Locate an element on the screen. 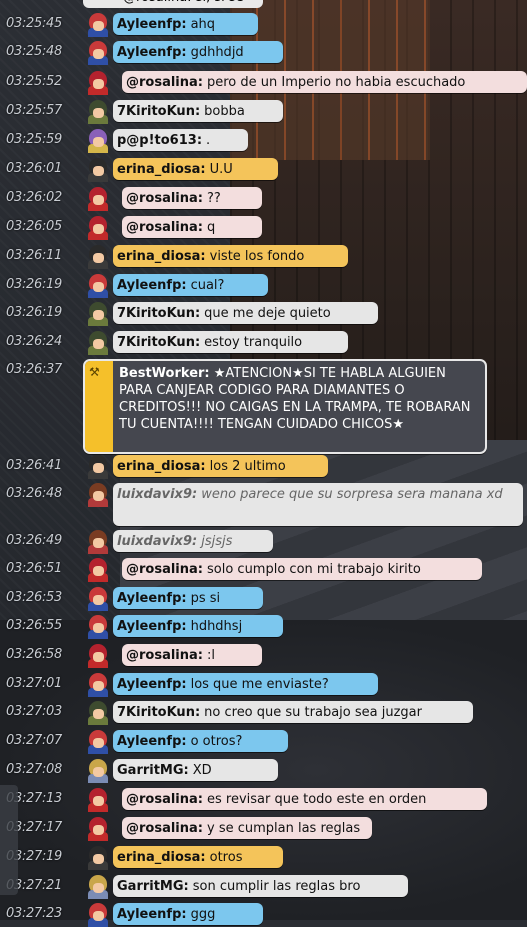  chat-bubble-ayleenfp: Ayleenfp: ahq is located at coordinates (185, 24).